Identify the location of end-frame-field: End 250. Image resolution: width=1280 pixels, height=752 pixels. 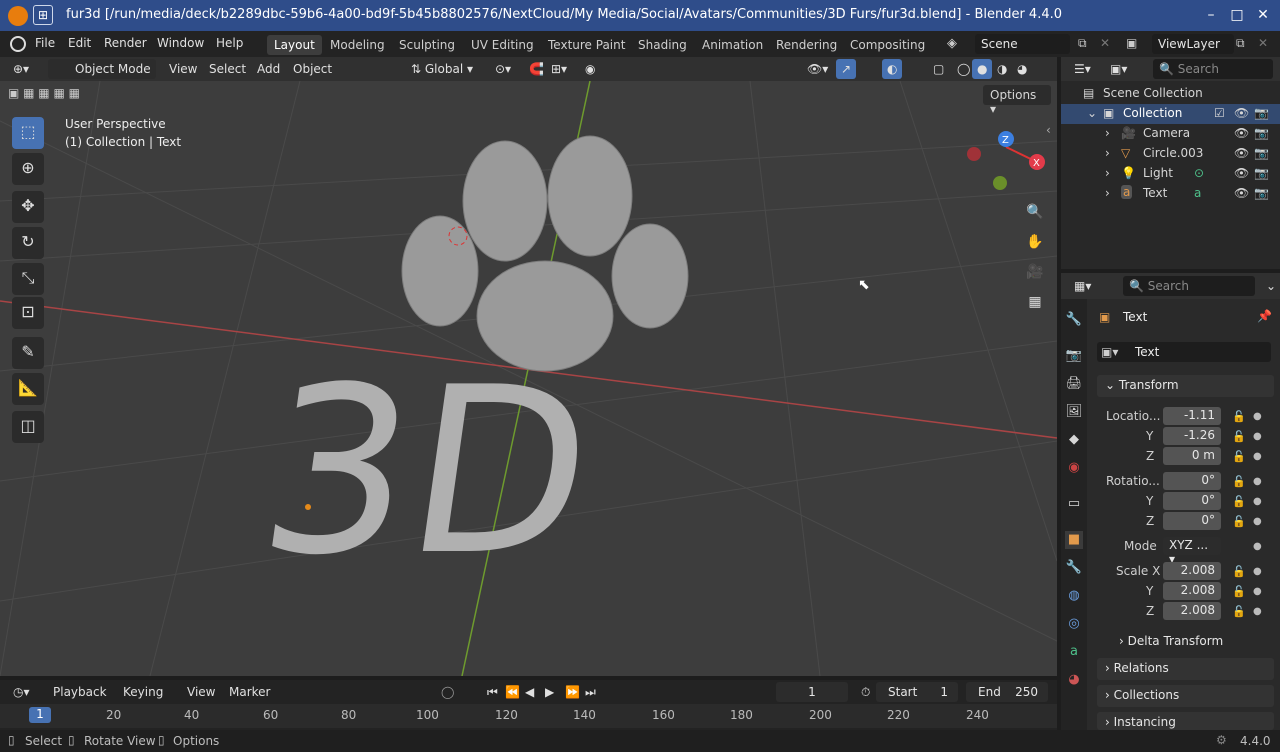
(1007, 692).